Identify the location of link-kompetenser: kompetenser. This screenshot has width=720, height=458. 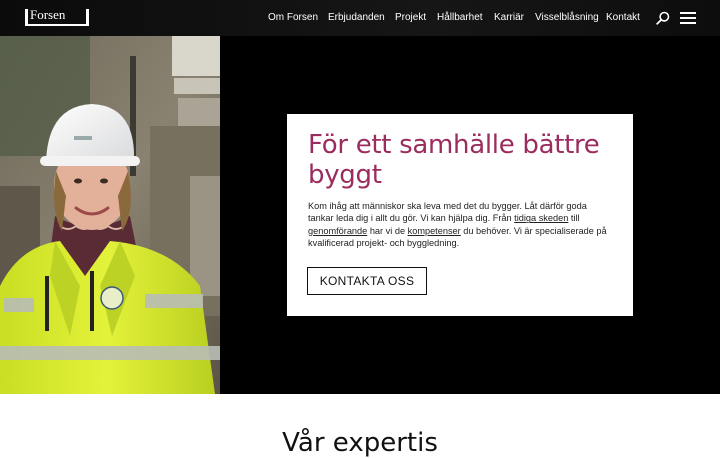
(434, 231).